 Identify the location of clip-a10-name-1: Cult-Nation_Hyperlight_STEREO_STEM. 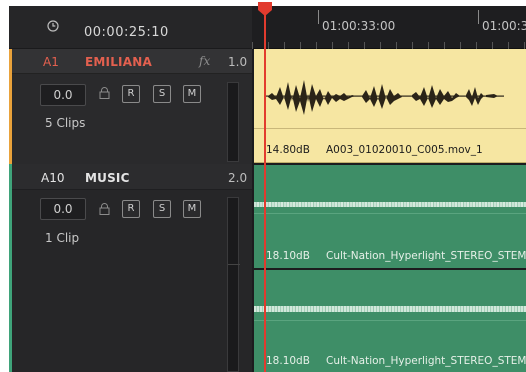
(426, 256).